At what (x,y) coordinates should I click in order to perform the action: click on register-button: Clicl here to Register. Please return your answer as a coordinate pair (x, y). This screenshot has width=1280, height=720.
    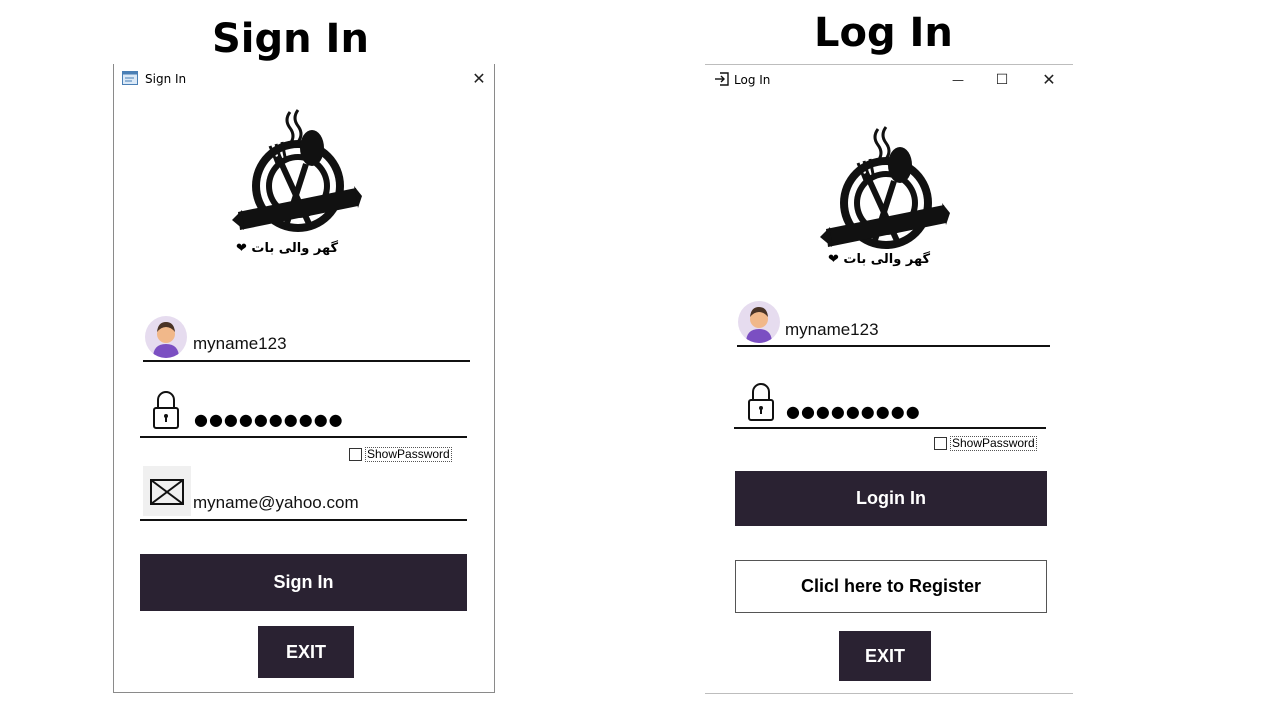
    Looking at the image, I should click on (891, 586).